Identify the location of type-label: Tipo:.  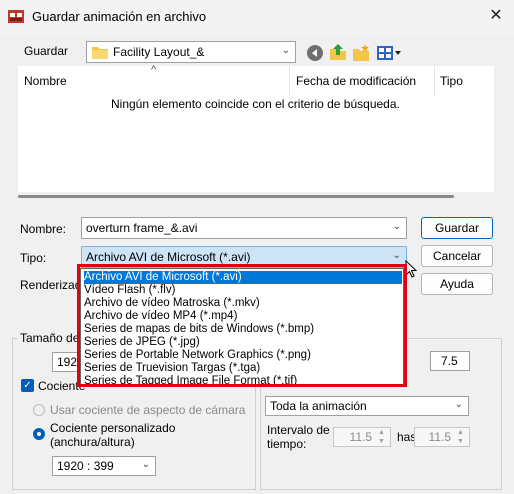
(33, 258).